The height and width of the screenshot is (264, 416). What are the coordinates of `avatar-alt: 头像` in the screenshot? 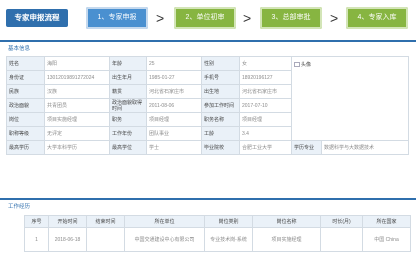 It's located at (306, 65).